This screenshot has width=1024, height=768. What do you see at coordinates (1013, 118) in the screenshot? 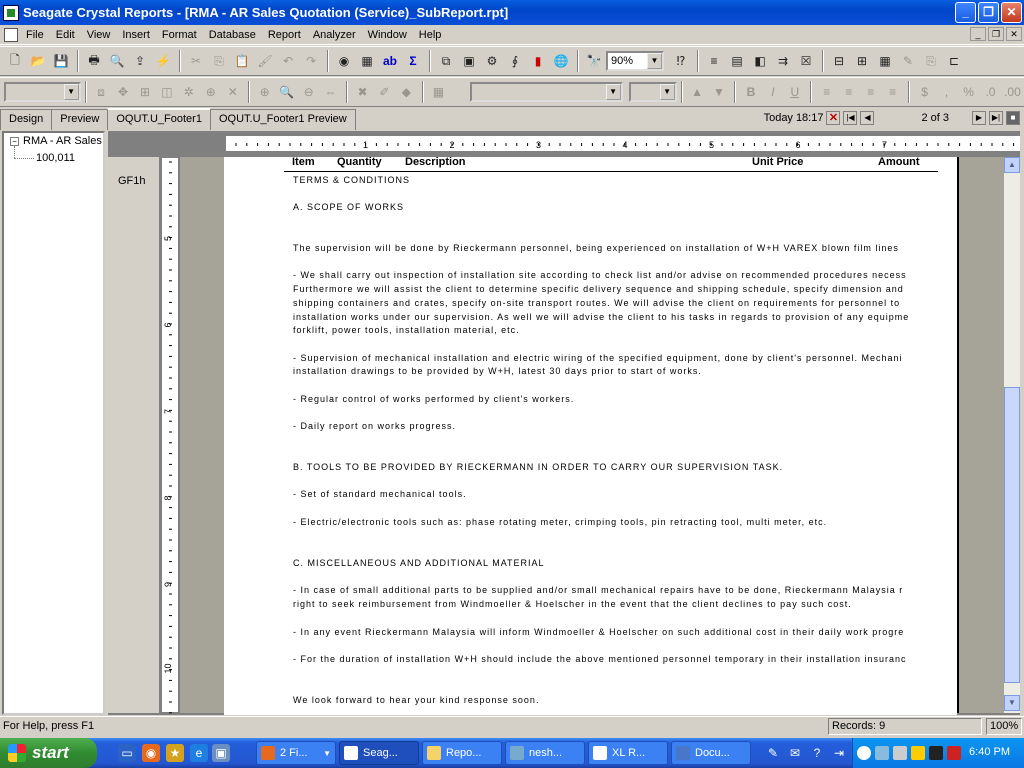
I see `stop-button: ■` at bounding box center [1013, 118].